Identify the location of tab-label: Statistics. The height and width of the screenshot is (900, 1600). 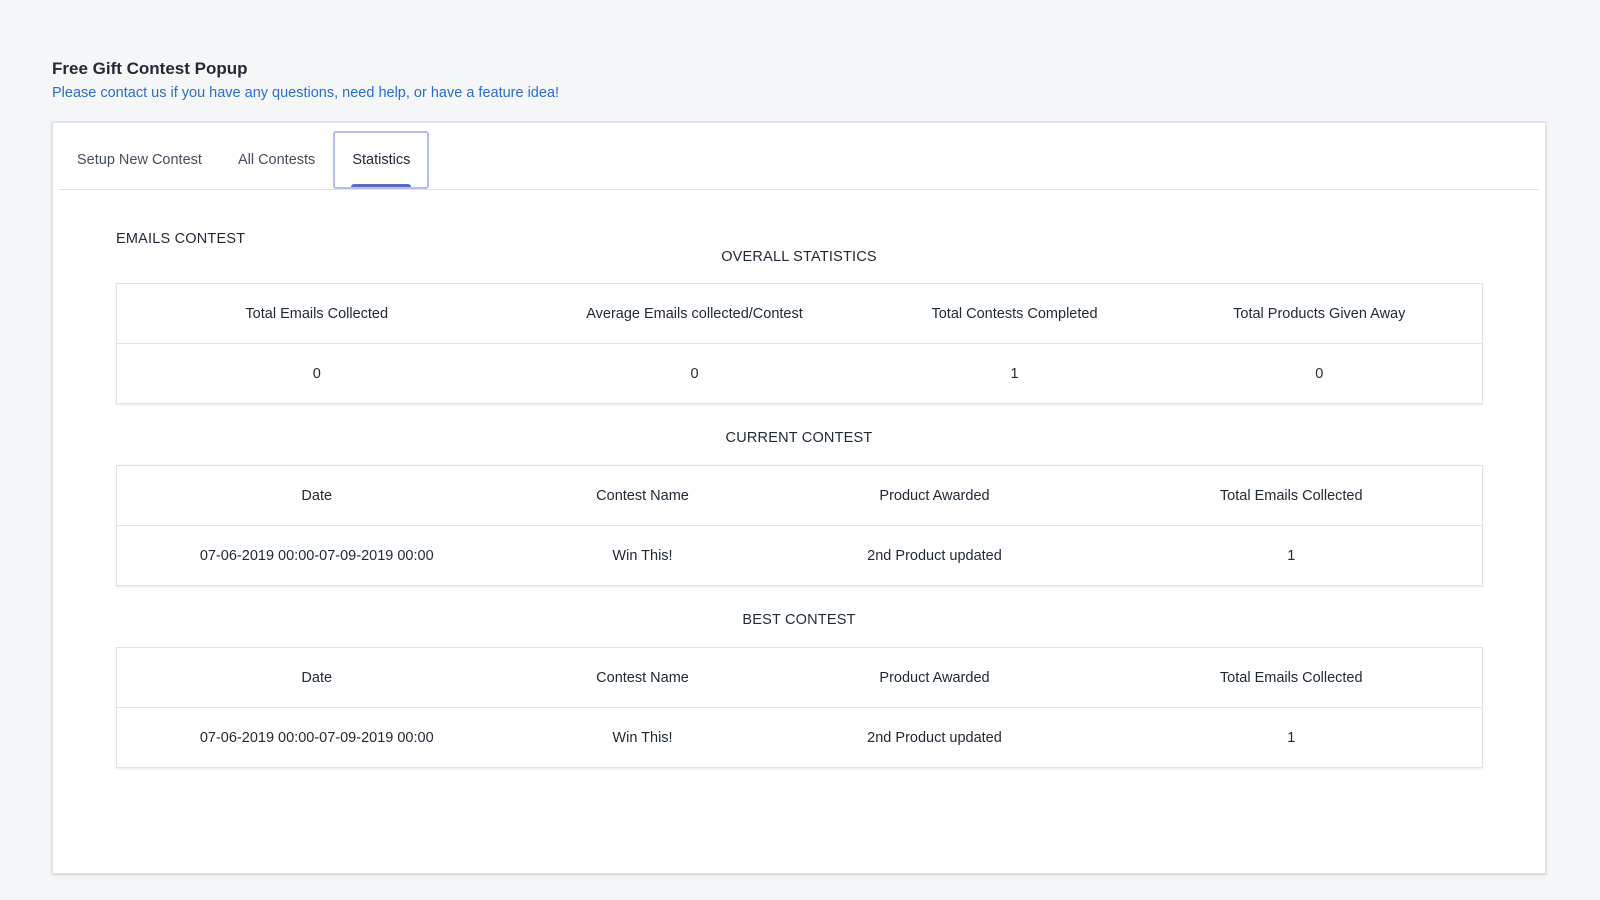
(381, 160).